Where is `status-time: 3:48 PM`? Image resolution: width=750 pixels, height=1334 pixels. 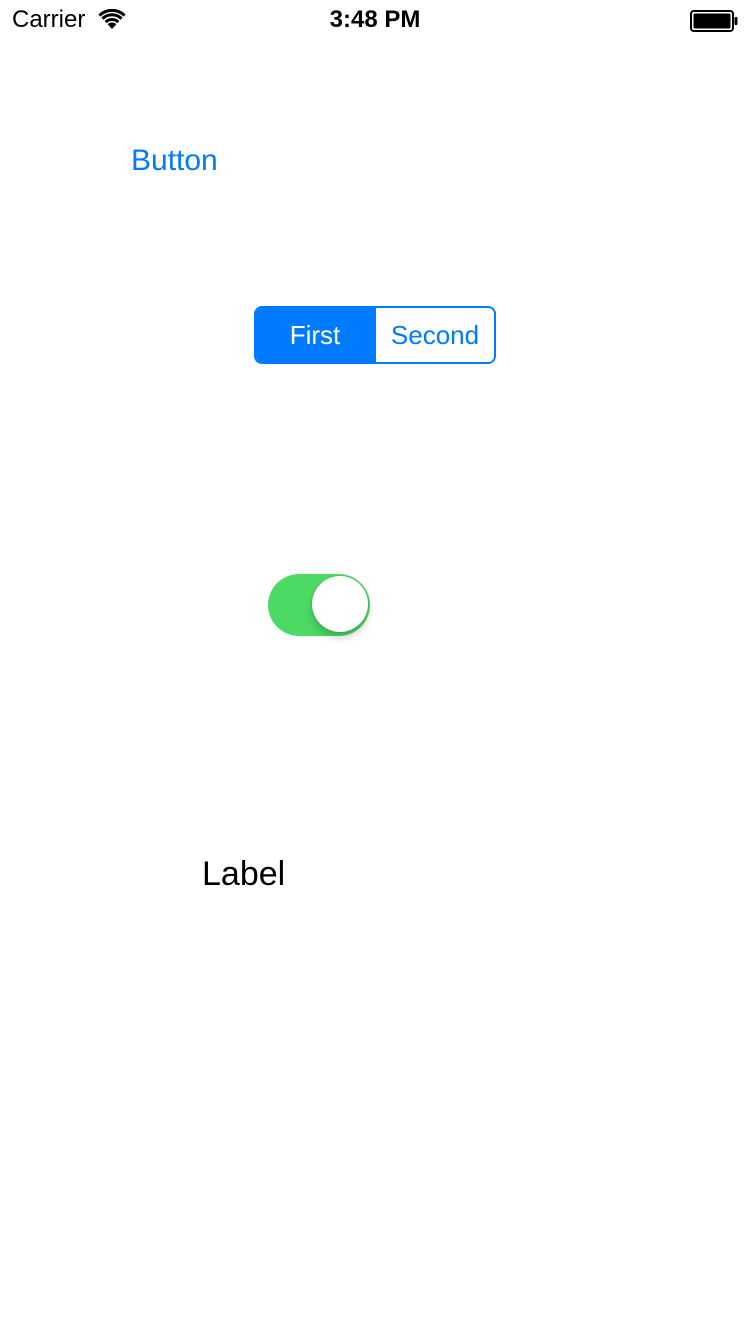
status-time: 3:48 PM is located at coordinates (375, 19).